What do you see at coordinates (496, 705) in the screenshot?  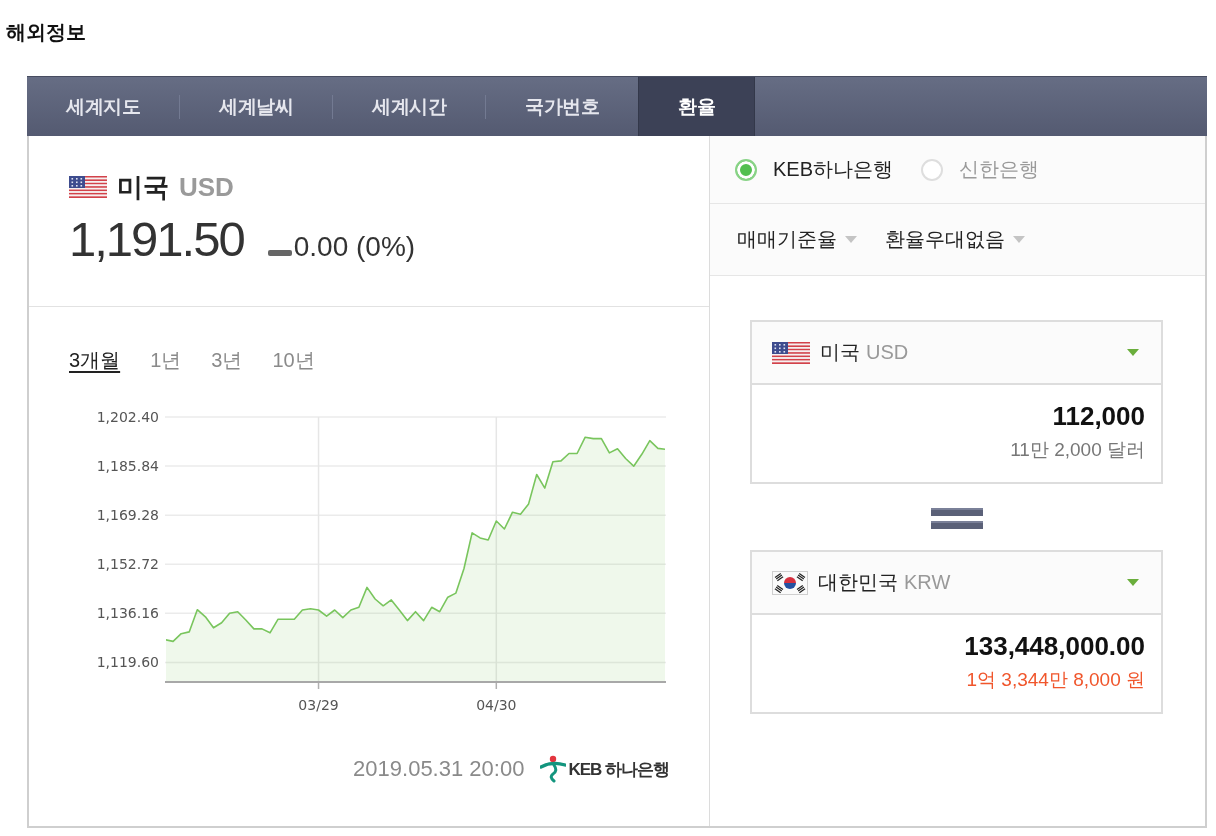 I see `x-axis-label: 04/30` at bounding box center [496, 705].